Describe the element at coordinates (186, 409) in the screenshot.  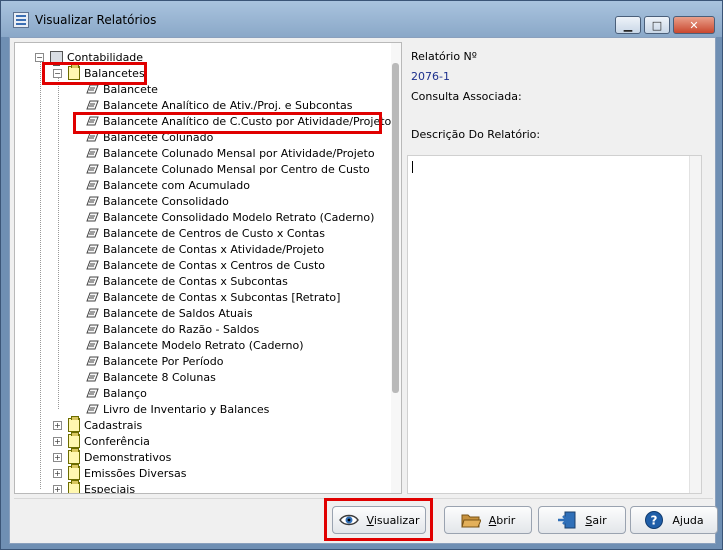
I see `tree-report-label: Livro de Inventario y Balances` at that location.